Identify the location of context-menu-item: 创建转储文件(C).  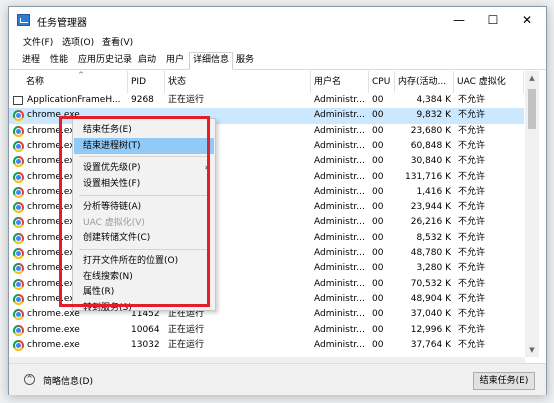
(144, 238).